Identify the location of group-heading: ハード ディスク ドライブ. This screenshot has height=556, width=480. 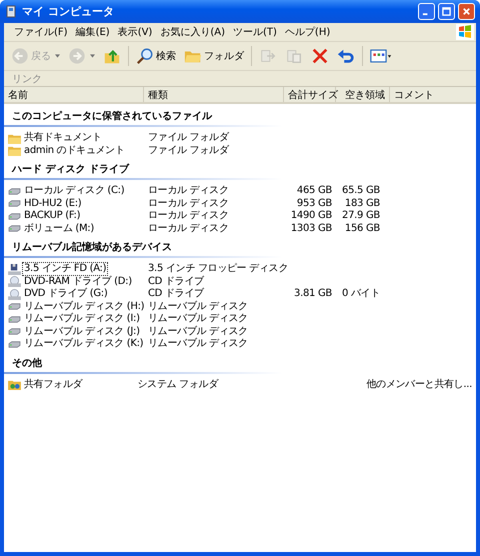
(143, 170).